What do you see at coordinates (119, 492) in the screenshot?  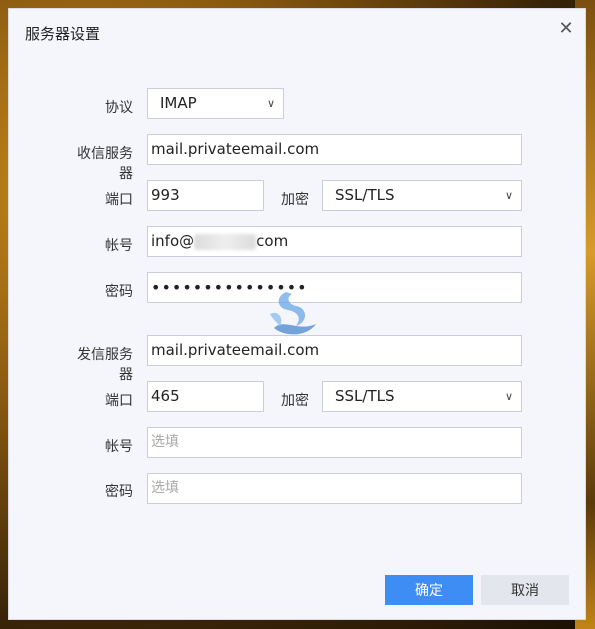 I see `outgoing-password-label: 密码` at bounding box center [119, 492].